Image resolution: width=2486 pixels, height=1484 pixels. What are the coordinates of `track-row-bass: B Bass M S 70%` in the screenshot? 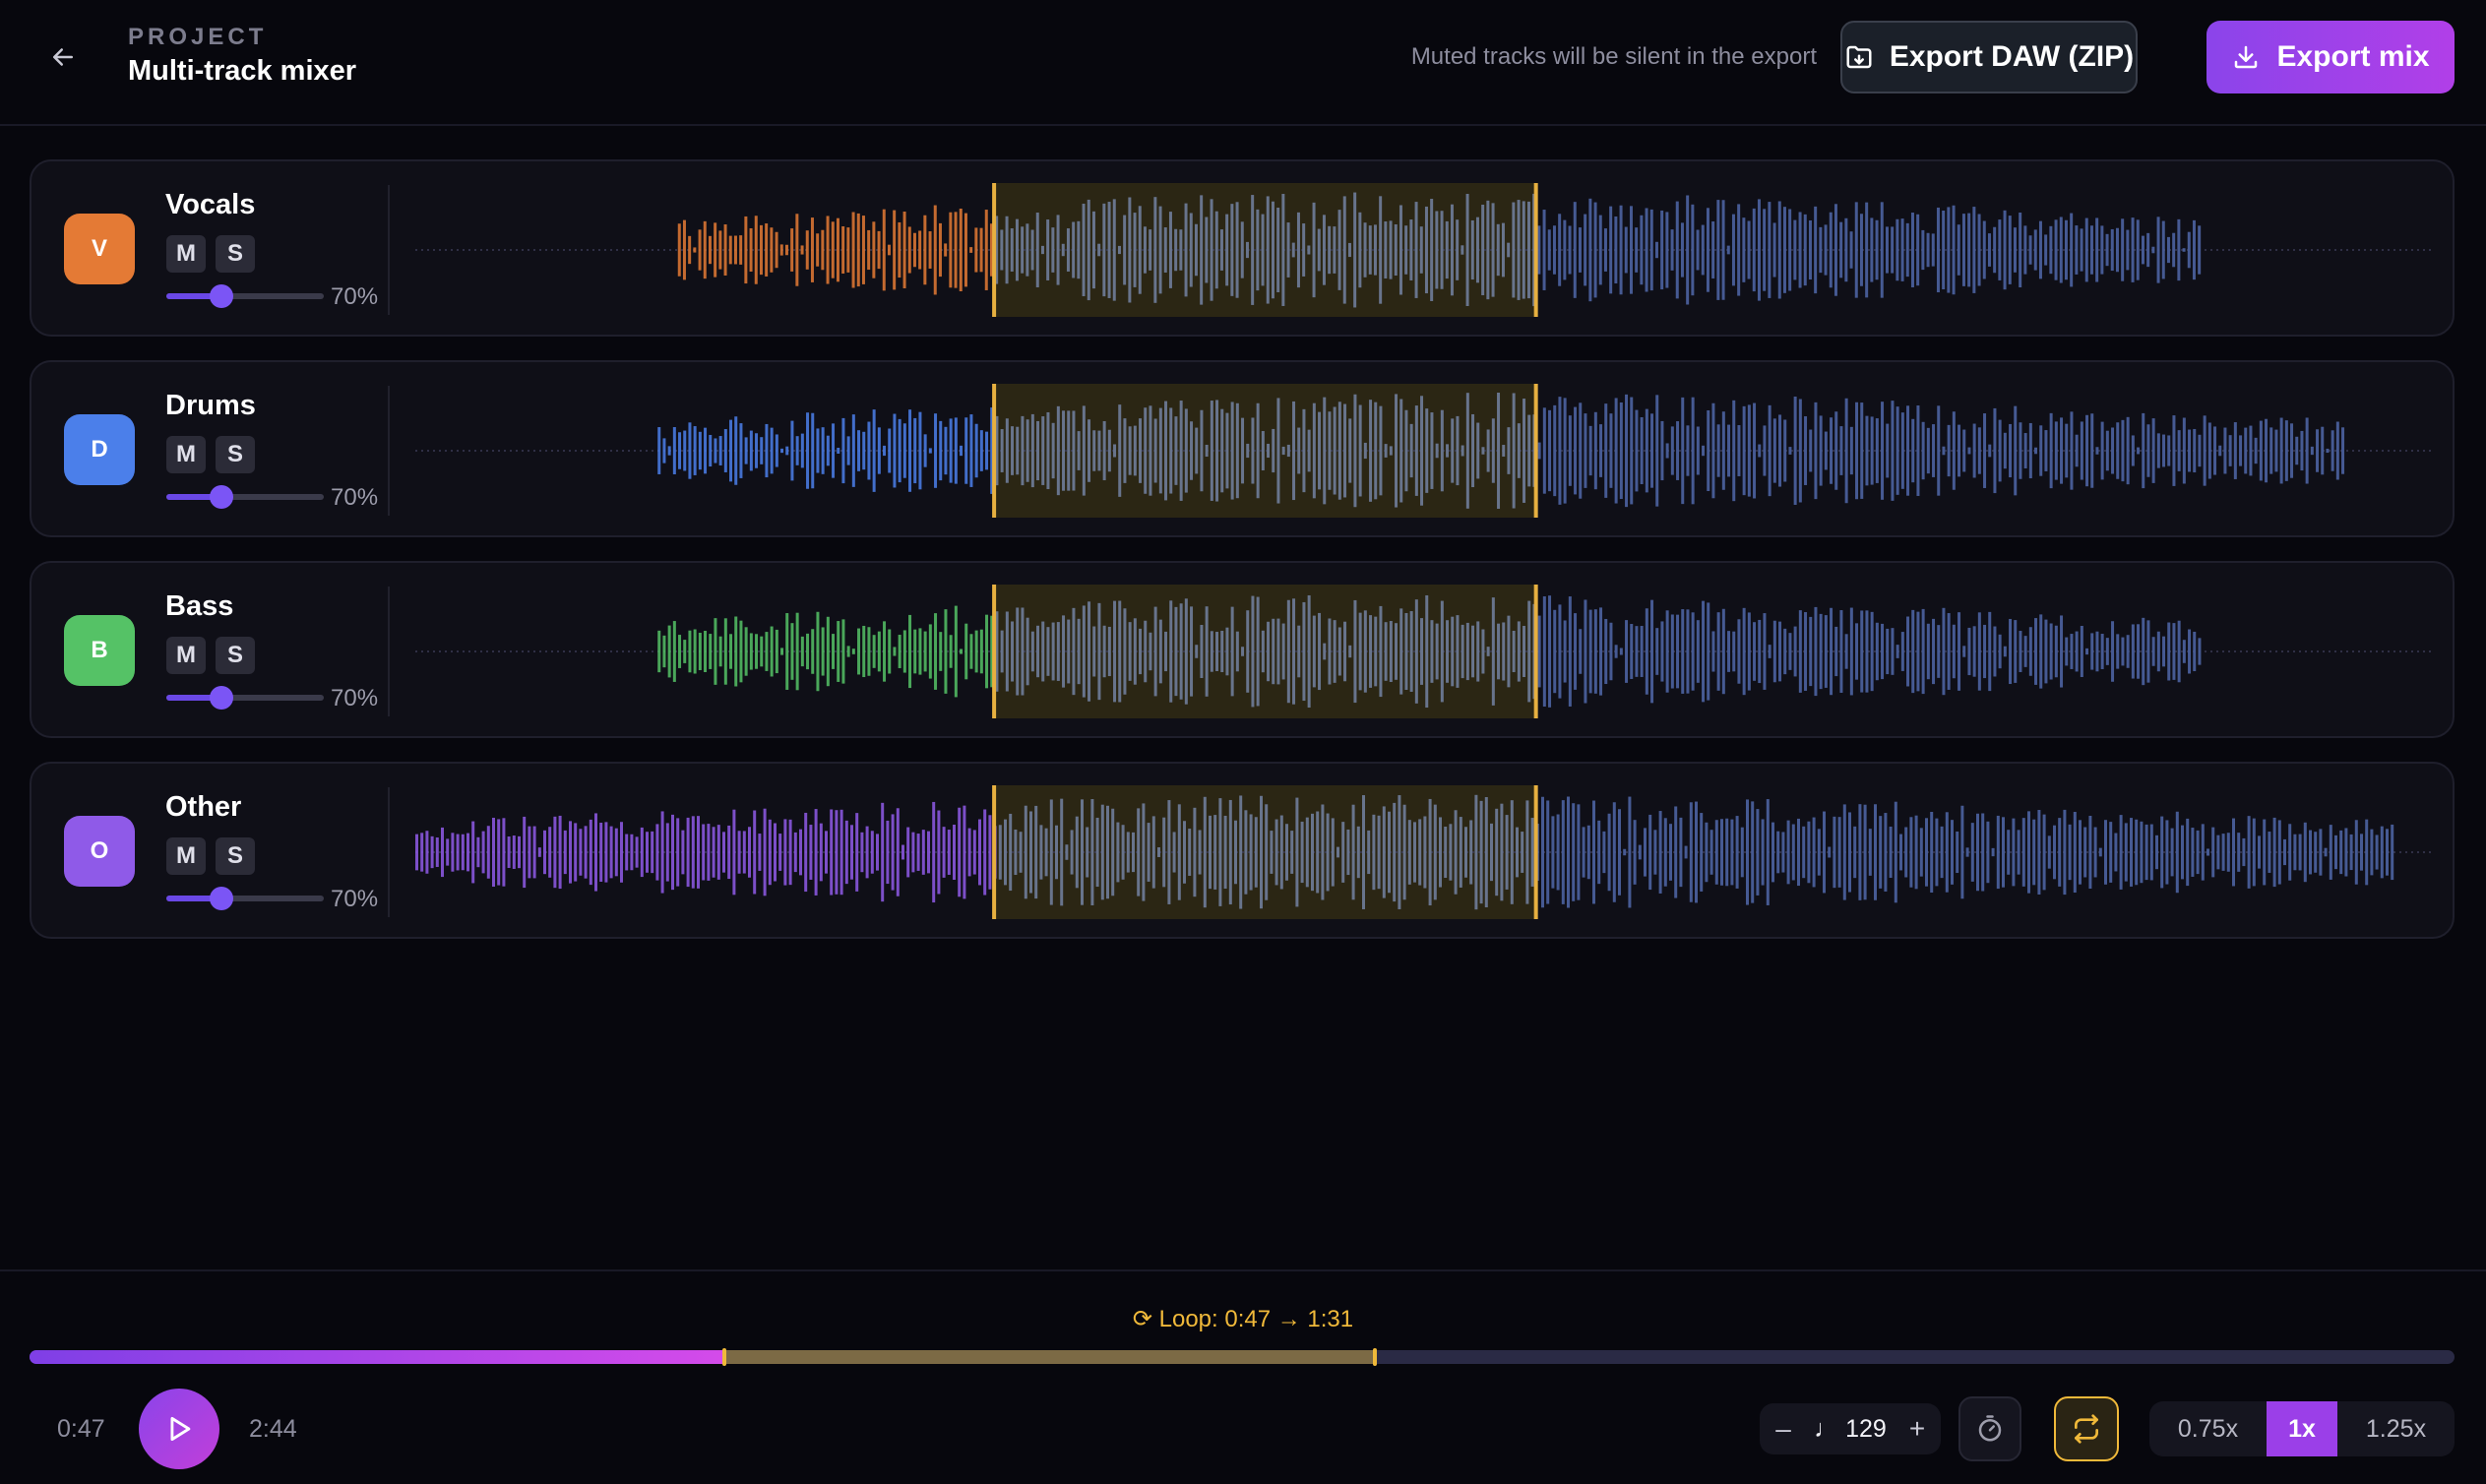 It's located at (1242, 650).